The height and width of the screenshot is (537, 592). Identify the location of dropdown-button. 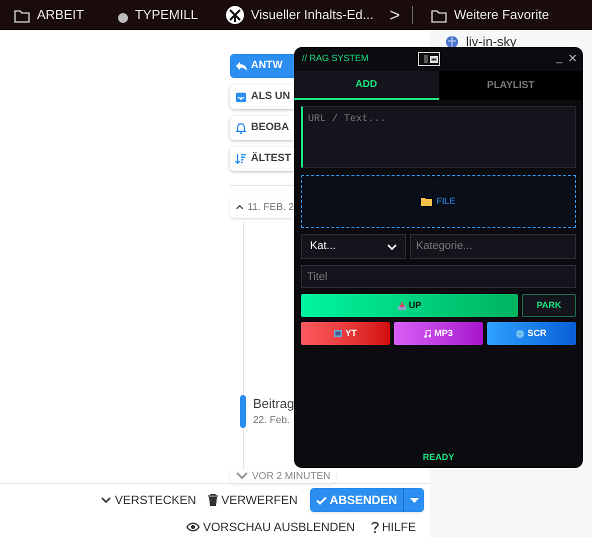
(413, 500).